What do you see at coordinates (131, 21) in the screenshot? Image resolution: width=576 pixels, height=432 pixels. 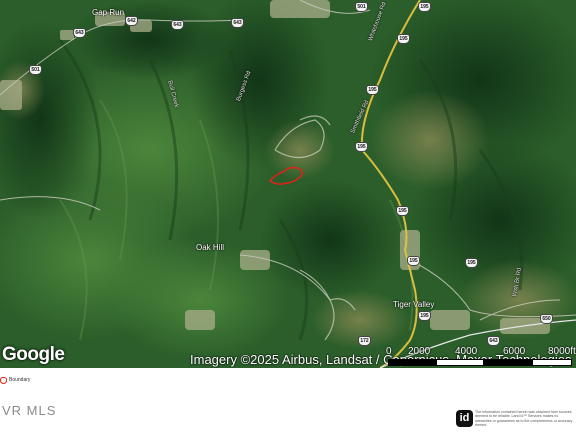 I see `route-shield: 642` at bounding box center [131, 21].